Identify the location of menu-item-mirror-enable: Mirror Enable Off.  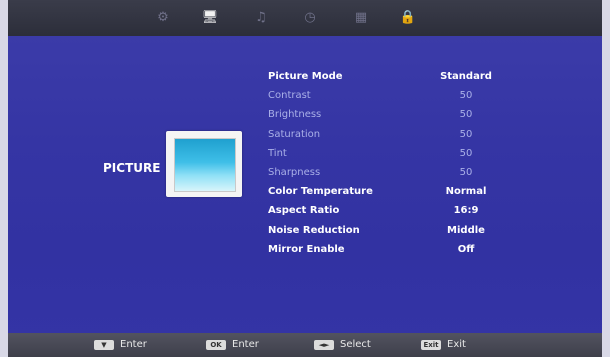
(388, 249).